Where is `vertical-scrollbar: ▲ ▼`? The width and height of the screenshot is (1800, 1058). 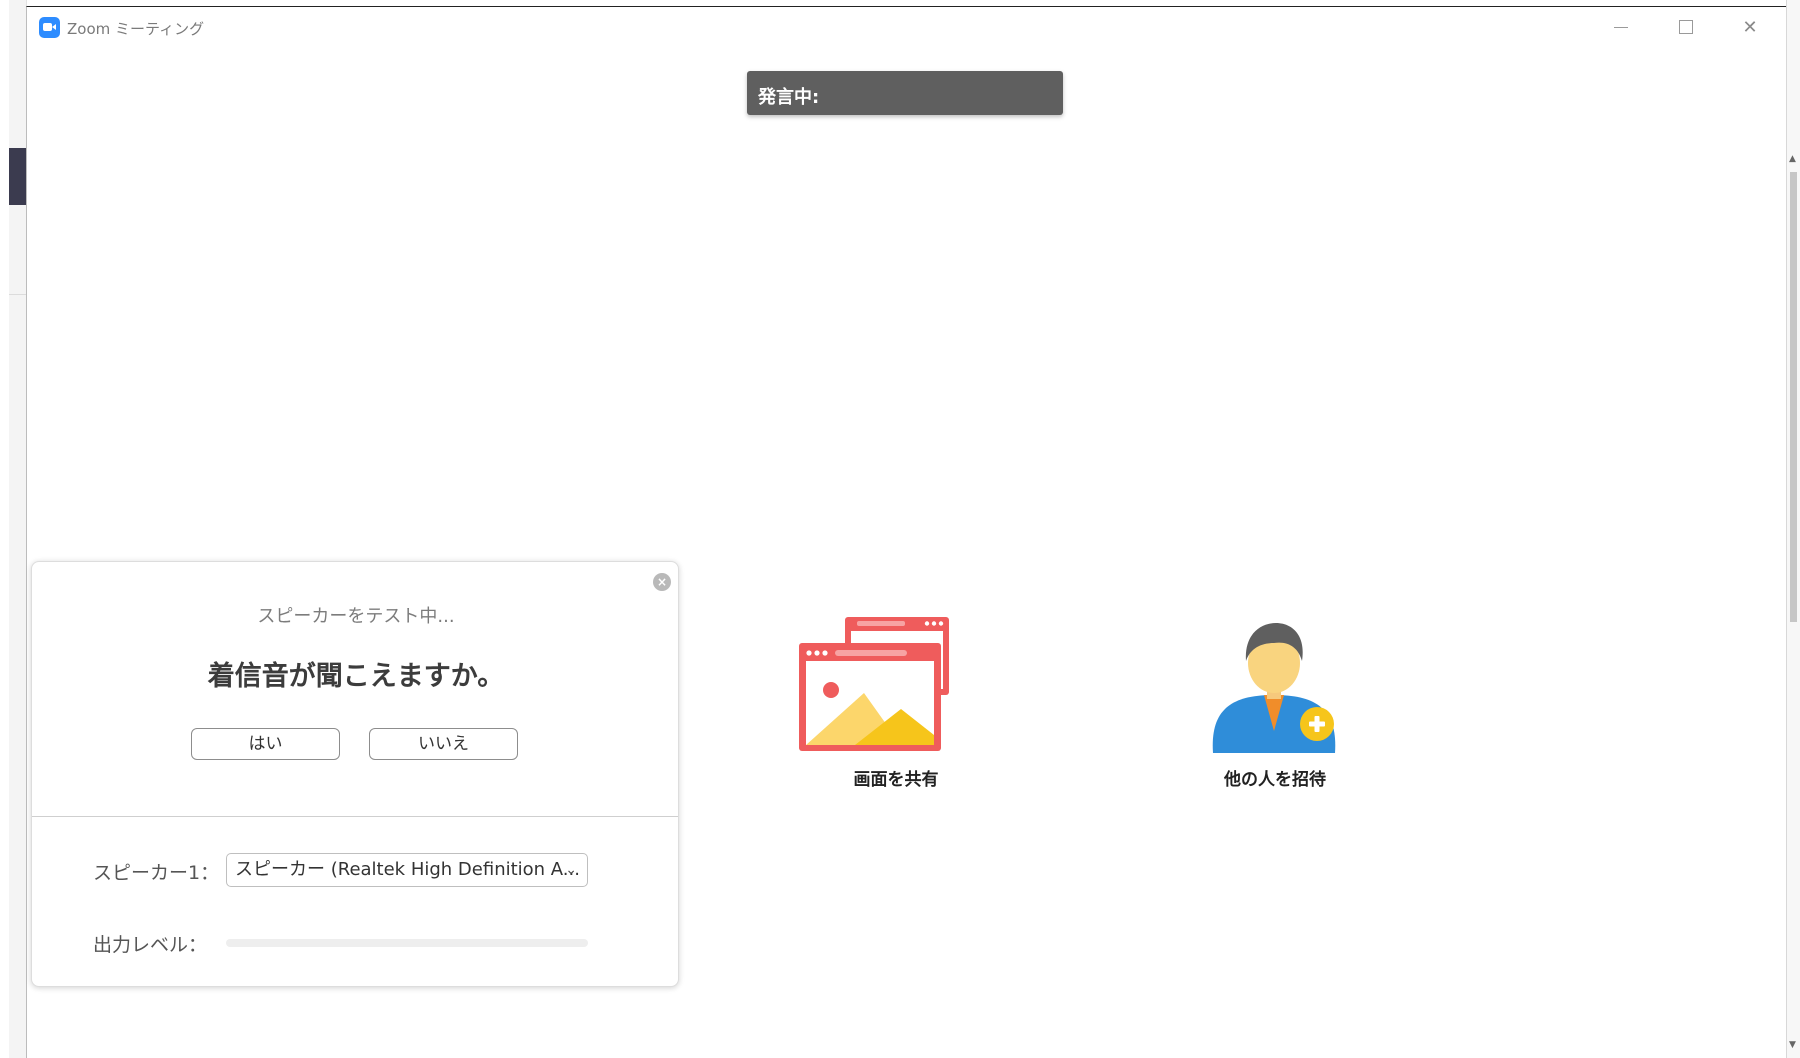 vertical-scrollbar: ▲ ▼ is located at coordinates (1793, 529).